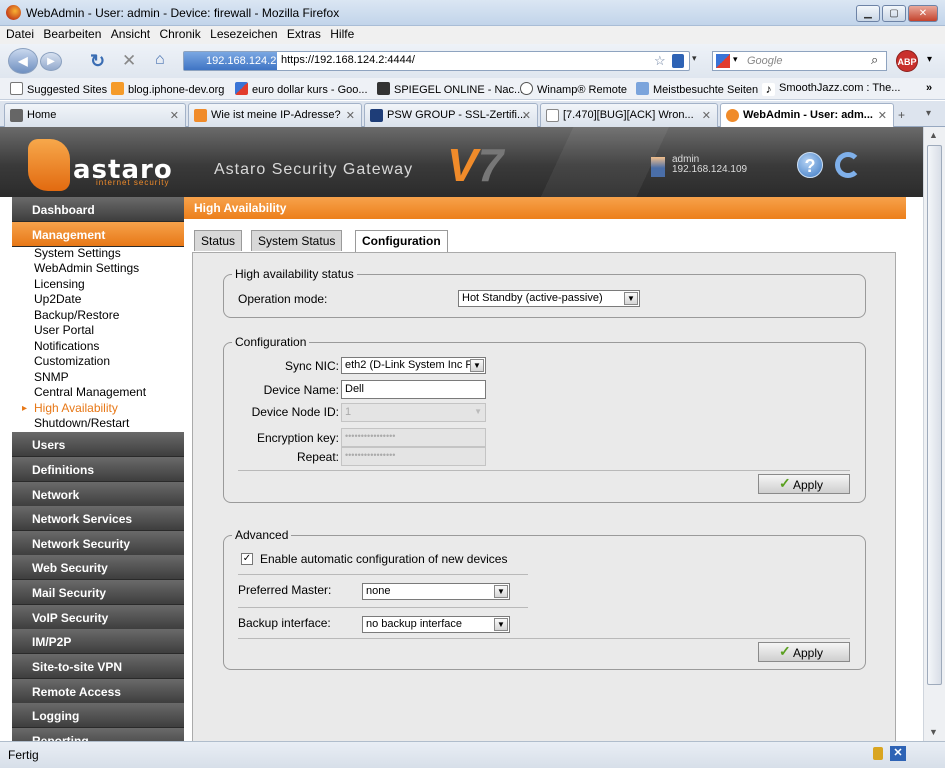 The height and width of the screenshot is (768, 945). Describe the element at coordinates (98, 209) in the screenshot. I see `sidebar-dashboard: Dashboard` at that location.